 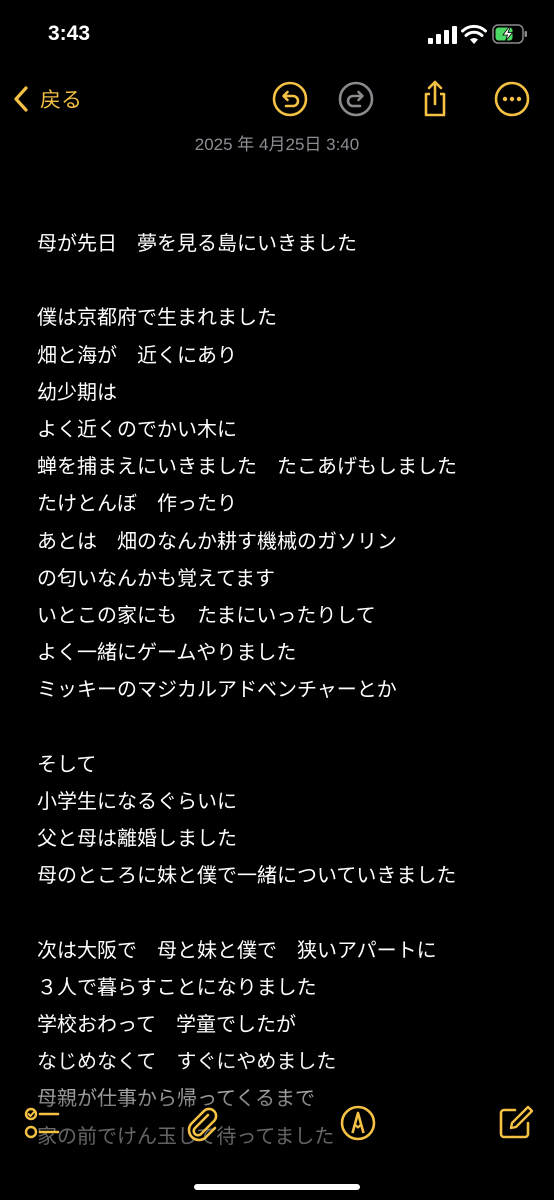 I want to click on signal-icon, so click(x=442, y=35).